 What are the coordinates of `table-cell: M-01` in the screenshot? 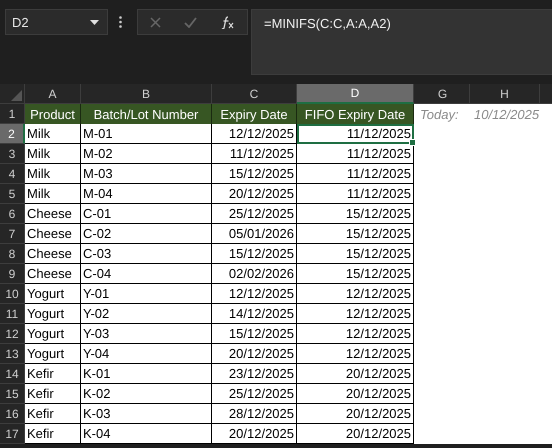 It's located at (146, 134).